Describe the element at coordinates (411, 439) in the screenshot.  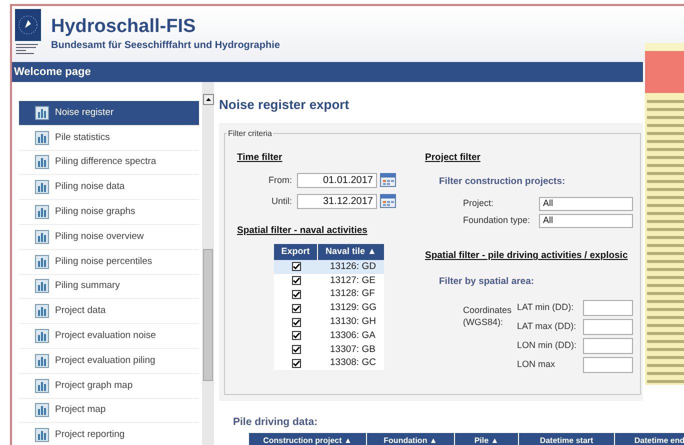
I see `column-header: Foundation ▲` at that location.